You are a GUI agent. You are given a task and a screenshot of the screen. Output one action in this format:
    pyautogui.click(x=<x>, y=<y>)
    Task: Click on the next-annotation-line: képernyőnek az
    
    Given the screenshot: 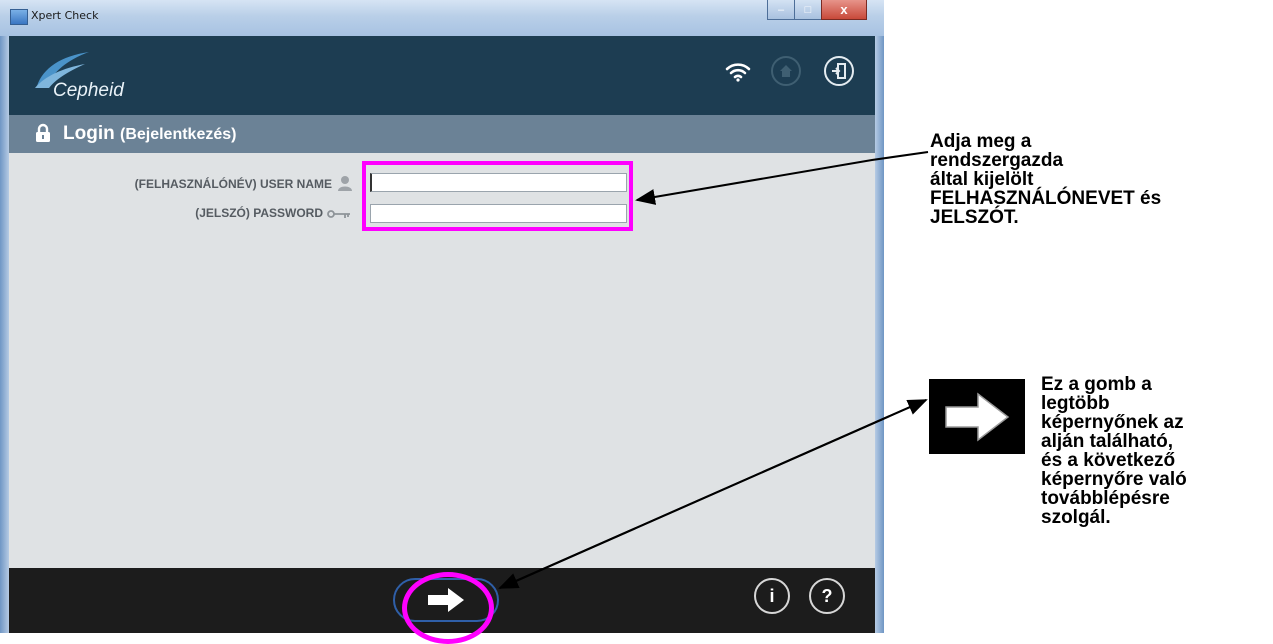 What is the action you would take?
    pyautogui.click(x=1112, y=422)
    